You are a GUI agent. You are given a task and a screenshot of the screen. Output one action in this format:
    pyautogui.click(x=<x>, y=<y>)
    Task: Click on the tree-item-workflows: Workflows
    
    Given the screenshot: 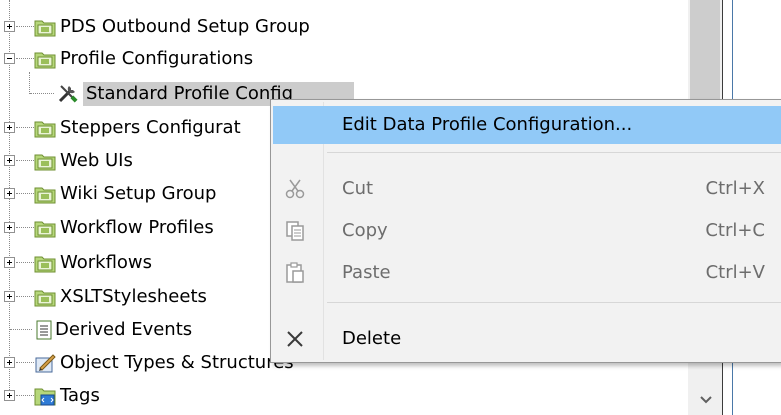 What is the action you would take?
    pyautogui.click(x=135, y=263)
    